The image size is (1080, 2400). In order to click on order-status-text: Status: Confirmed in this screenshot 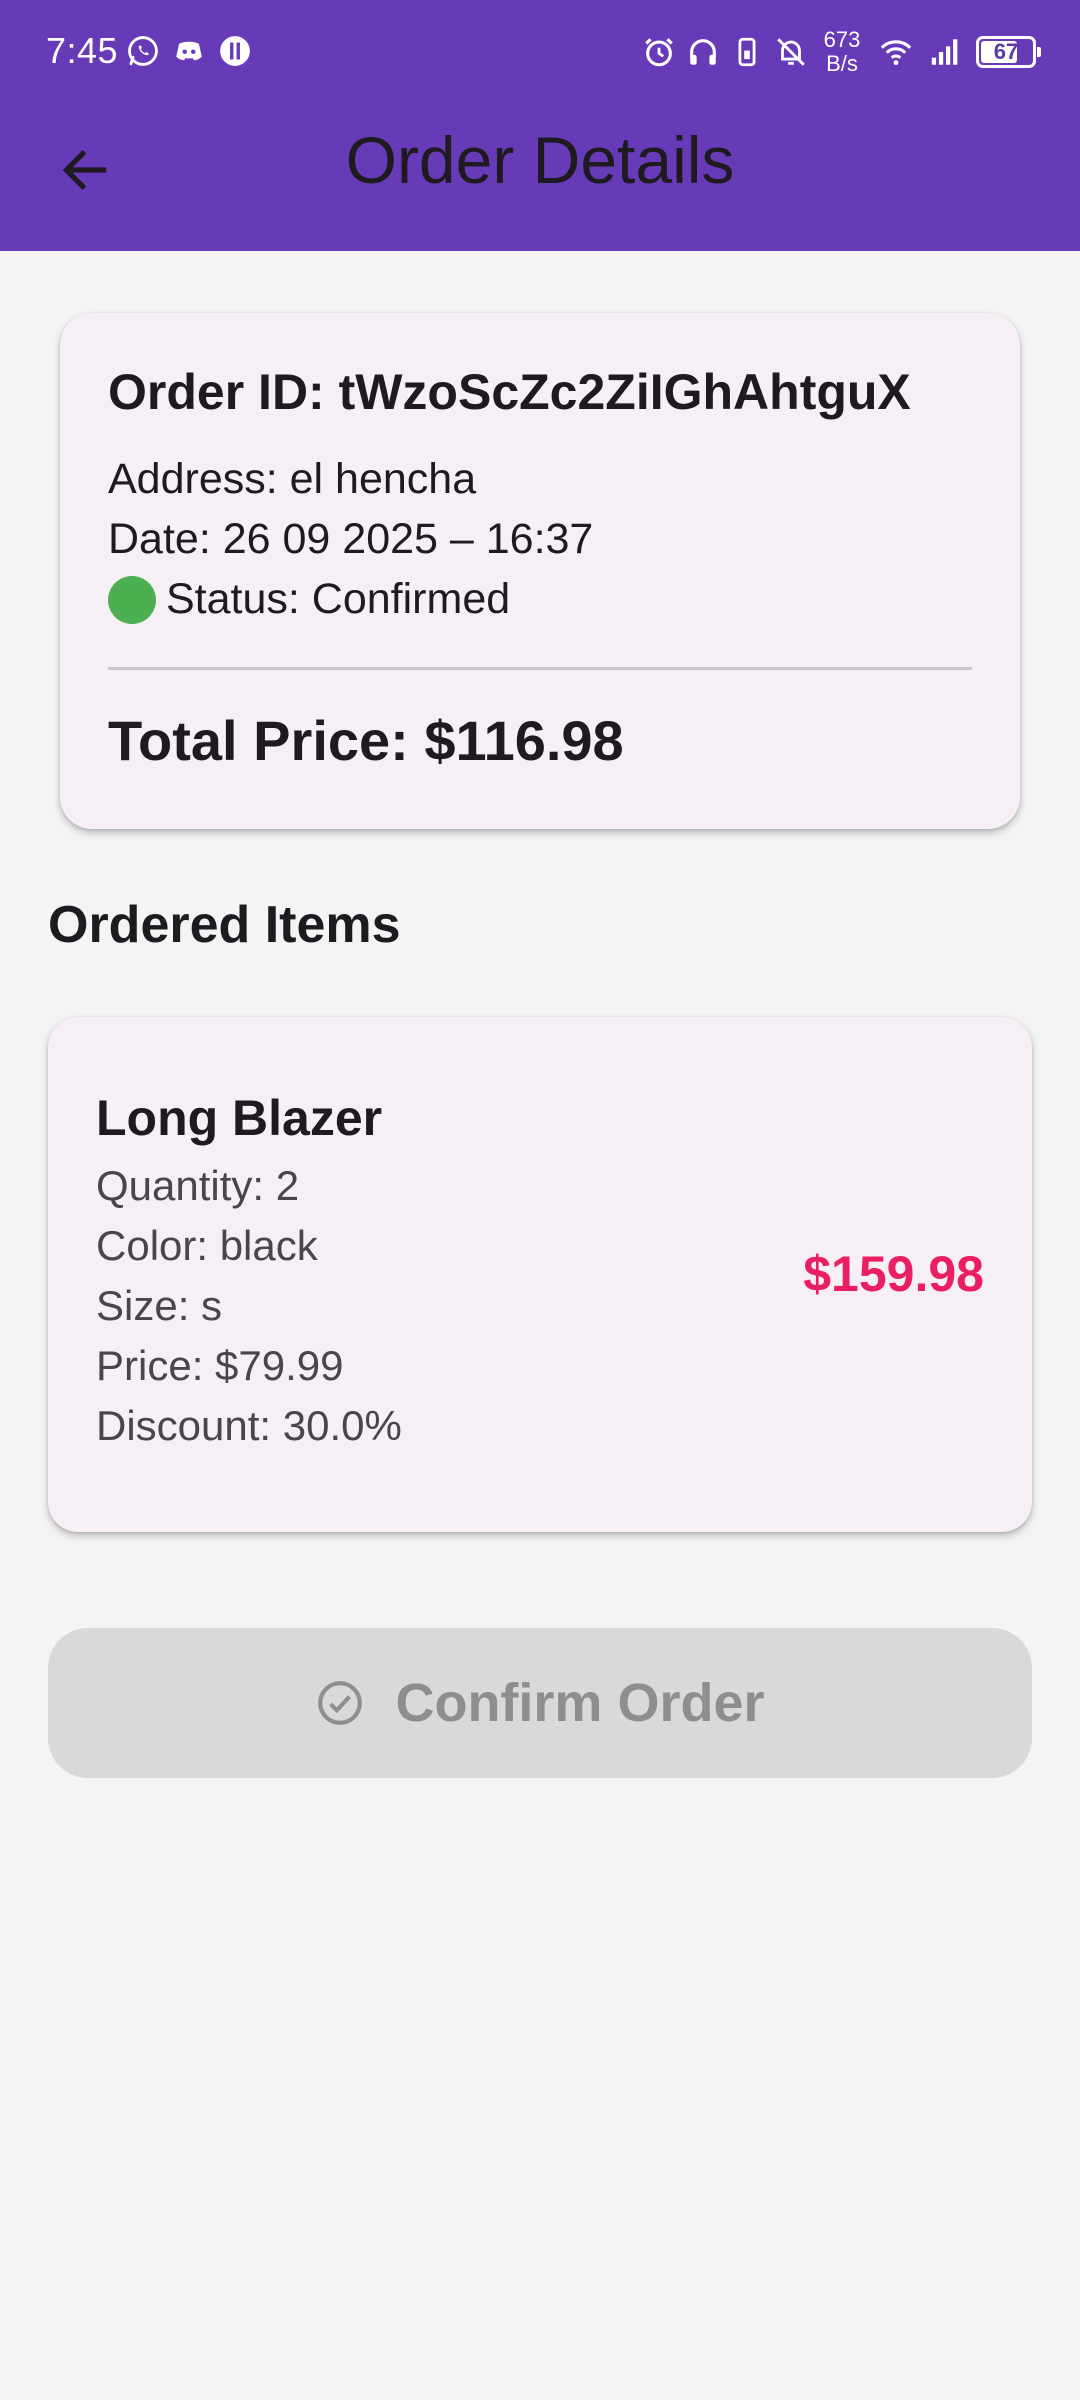, I will do `click(338, 599)`.